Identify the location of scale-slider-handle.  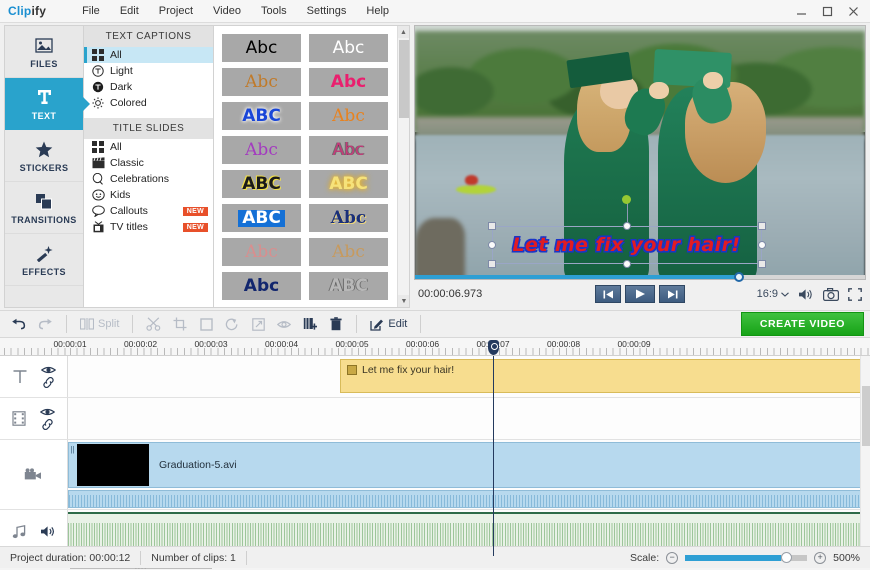
(787, 557).